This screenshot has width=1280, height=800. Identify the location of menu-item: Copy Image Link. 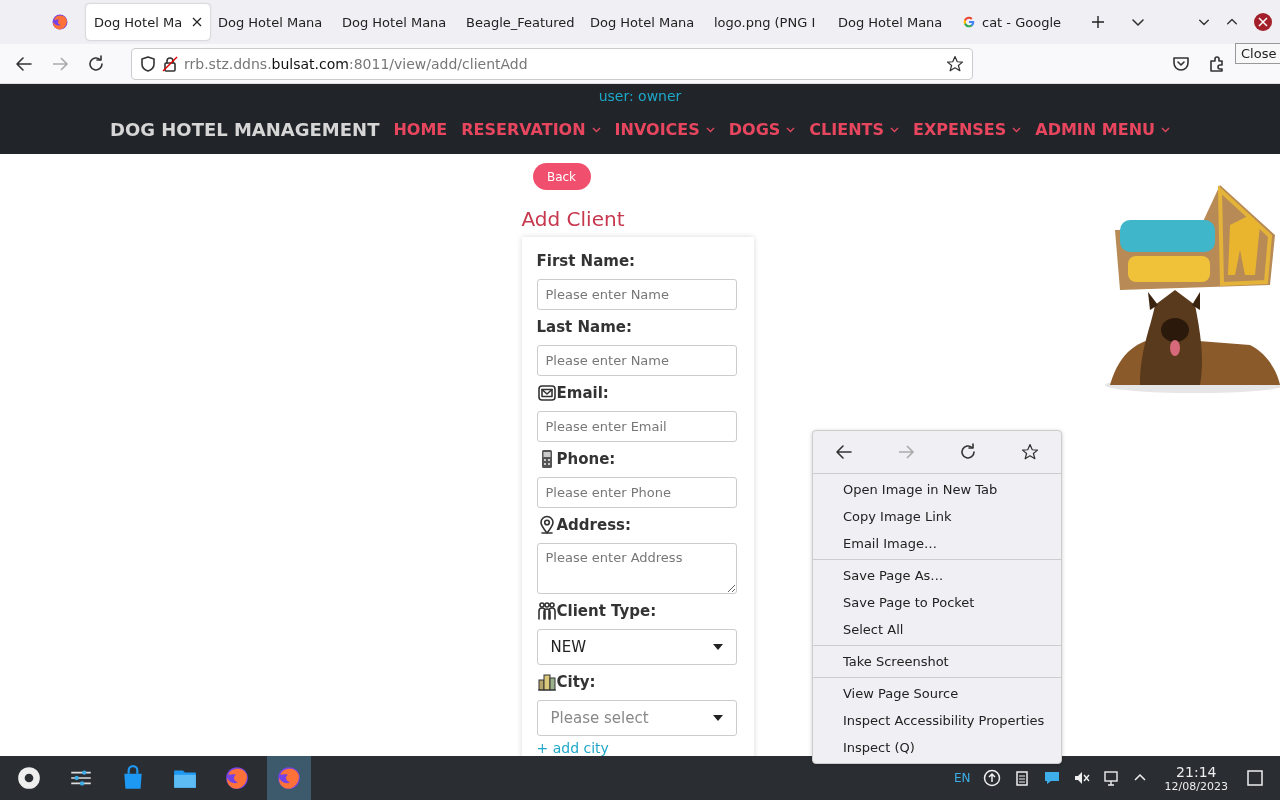
(937, 516).